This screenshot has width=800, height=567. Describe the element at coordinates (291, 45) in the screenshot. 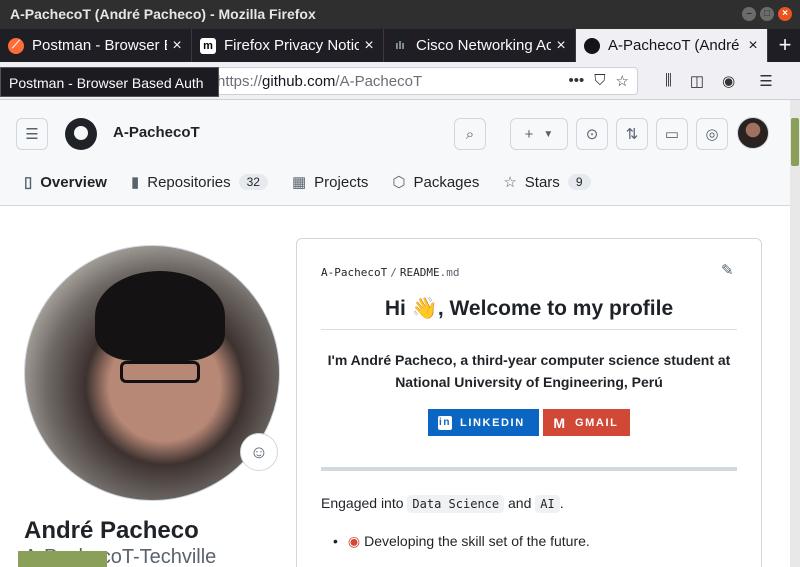

I see `tab-label: Firefox Privacy Notice` at that location.